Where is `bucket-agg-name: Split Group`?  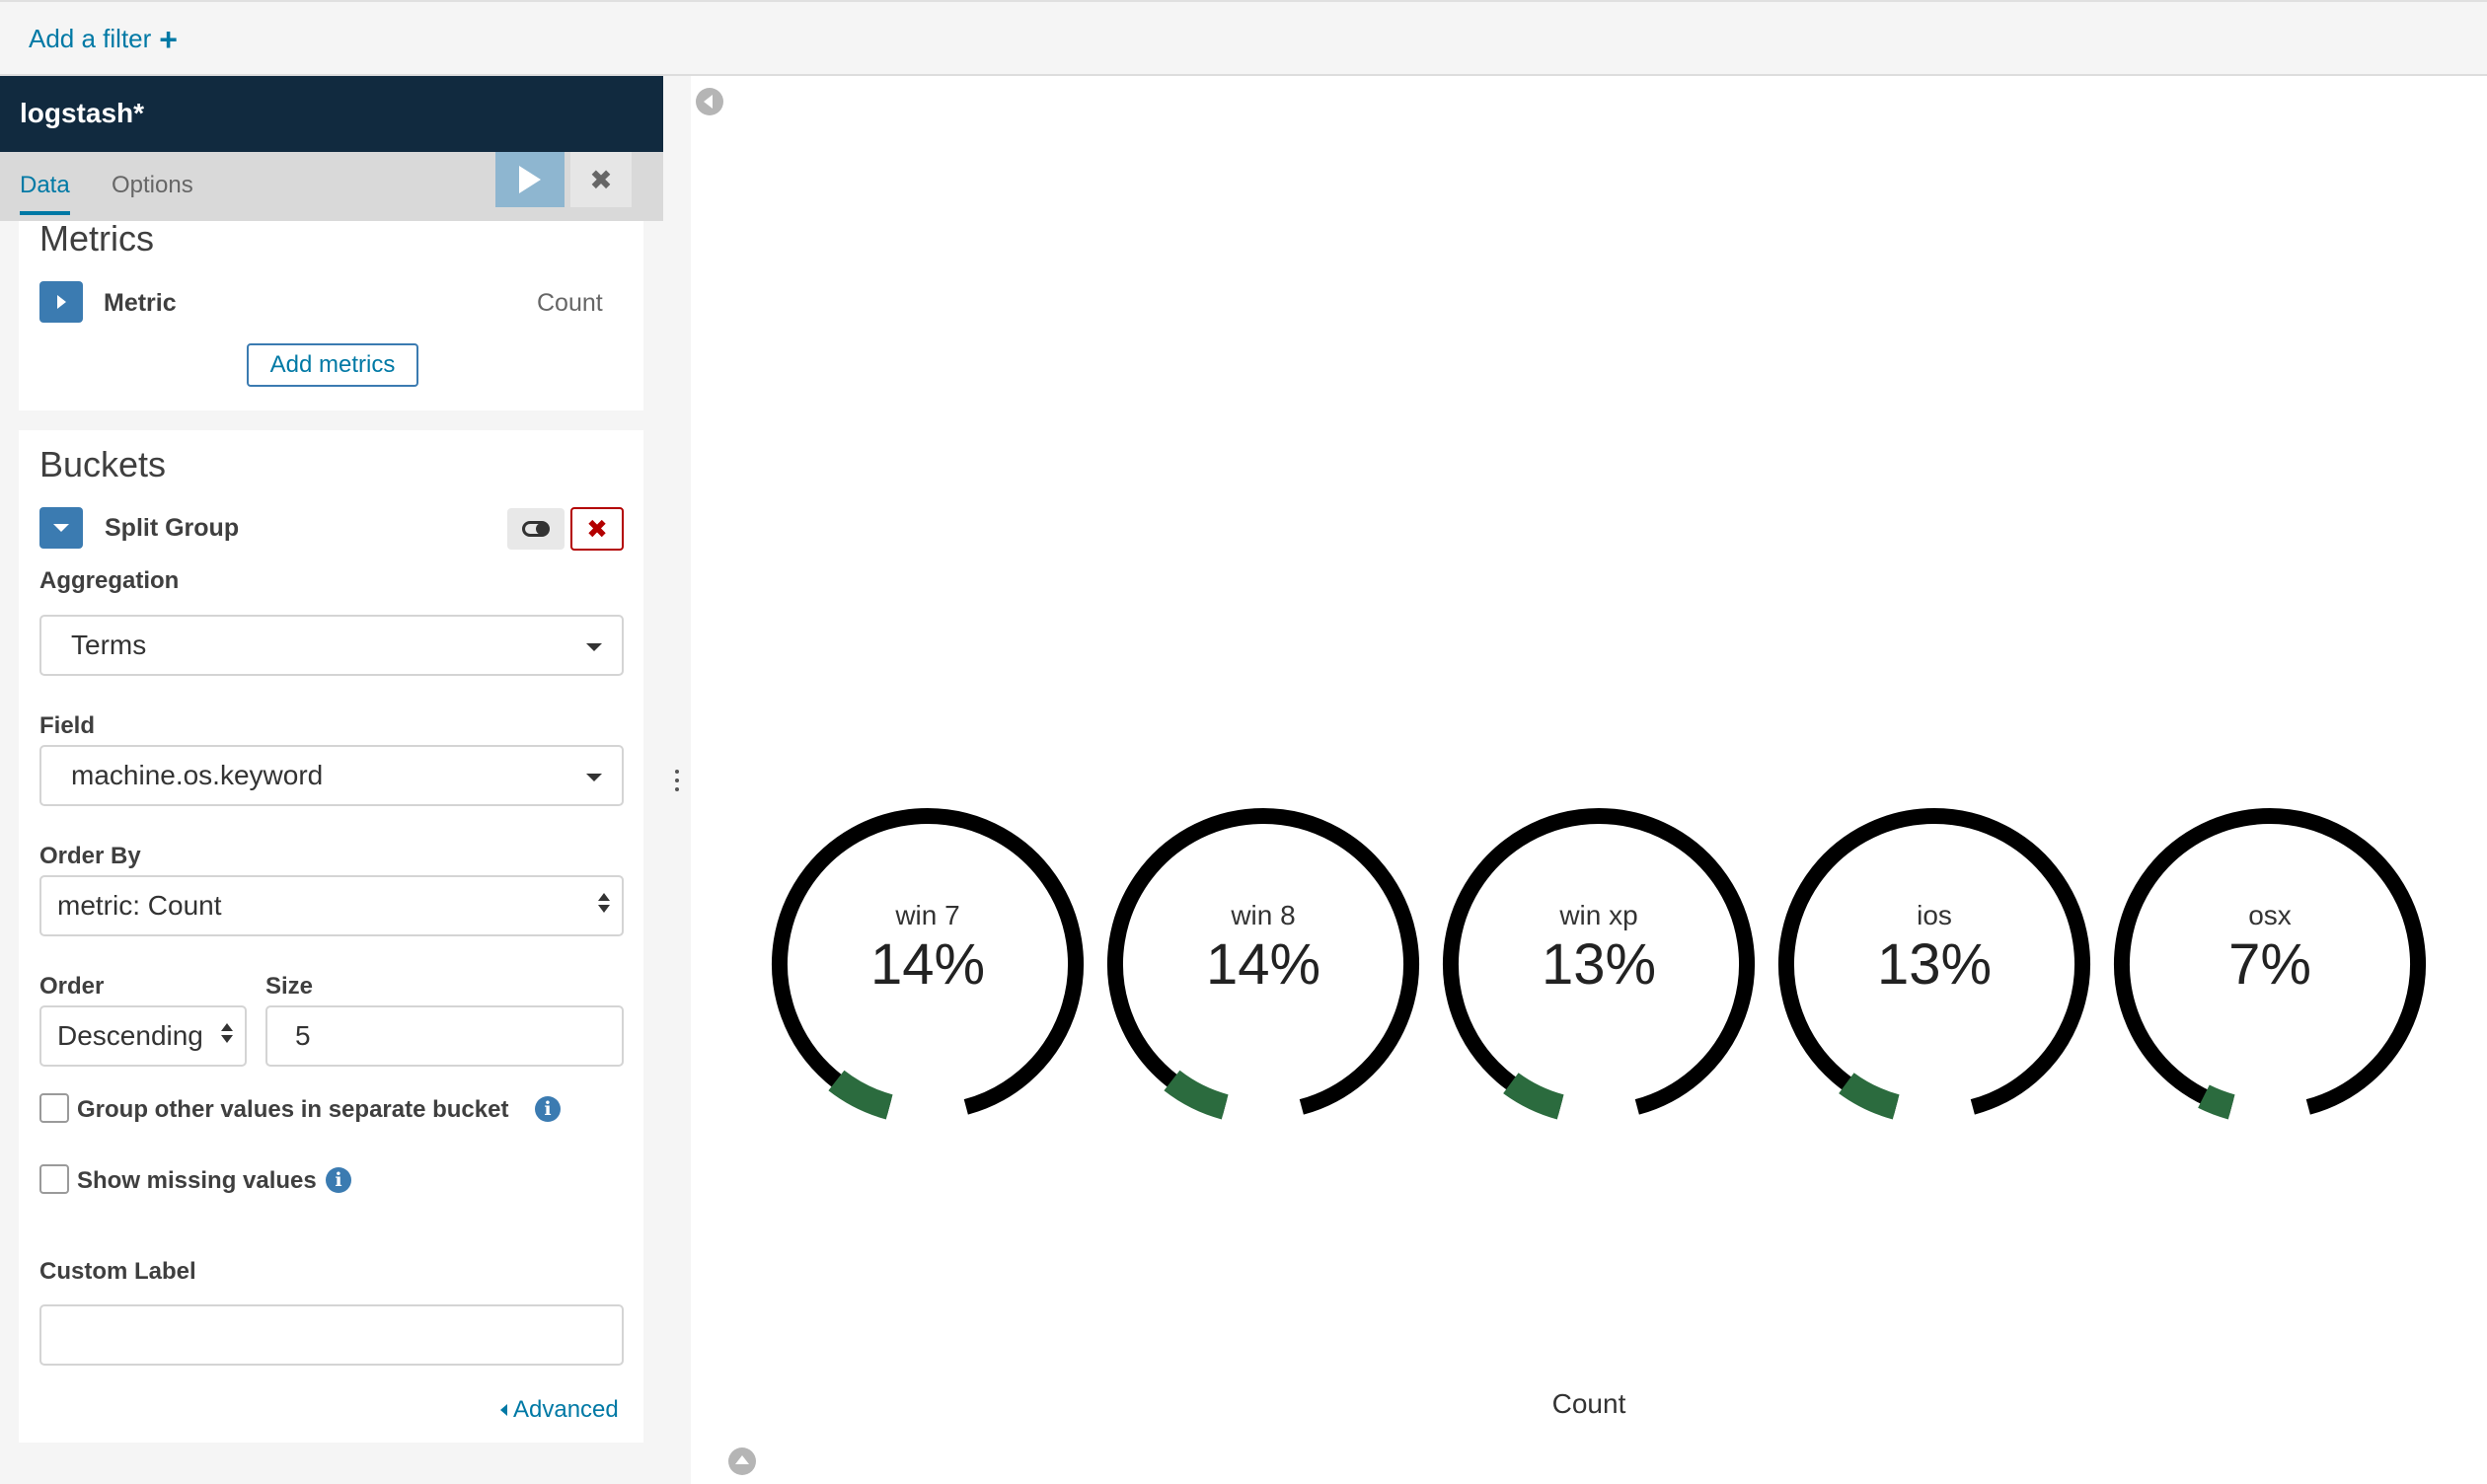
bucket-agg-name: Split Group is located at coordinates (172, 528).